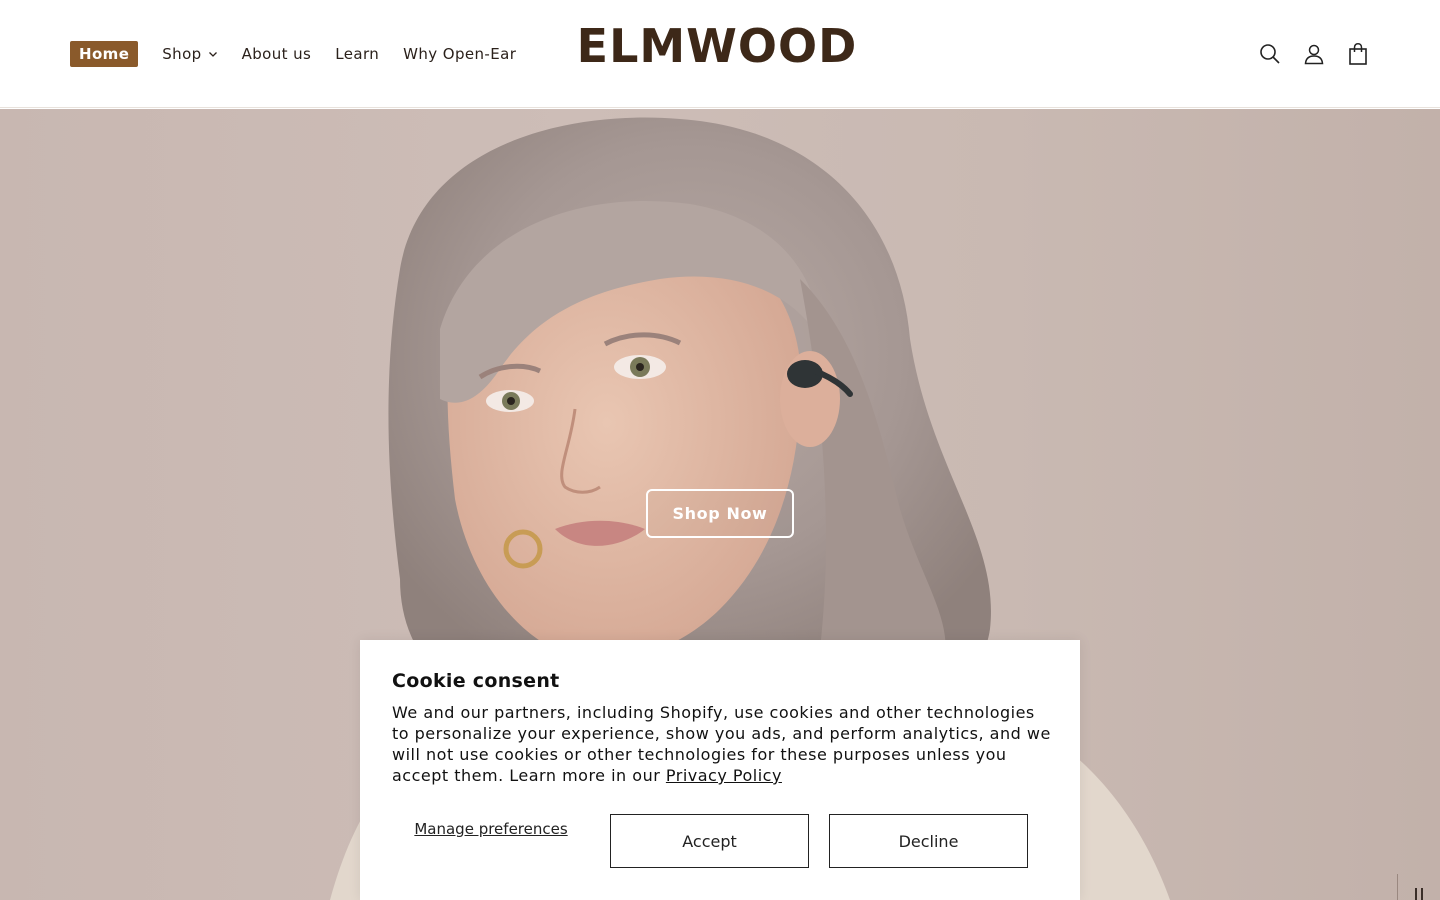  I want to click on nav-item-label: Learn, so click(357, 54).